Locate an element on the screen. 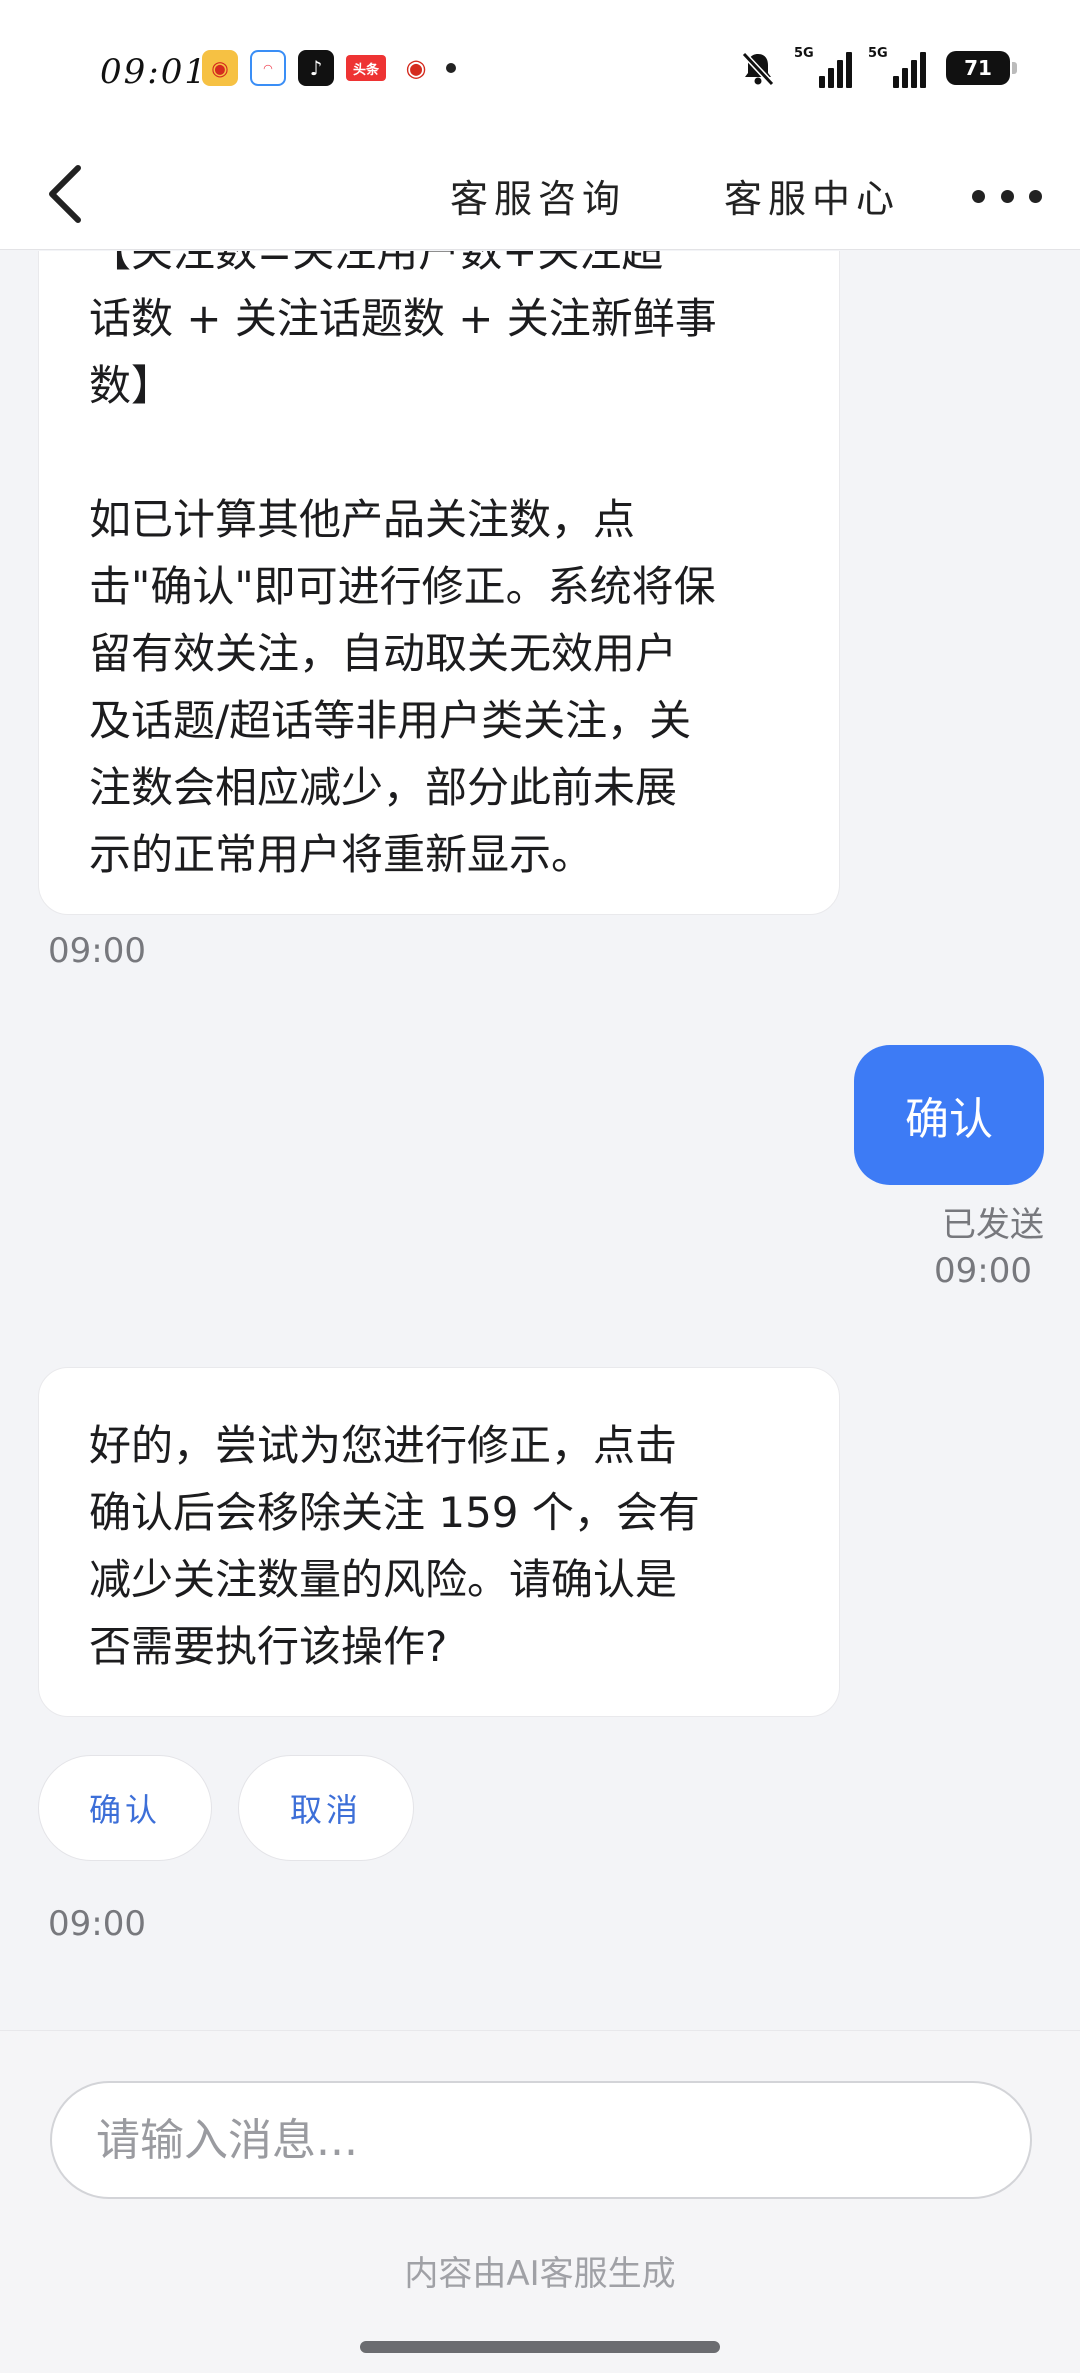  system-icons: 5G 5G 71 is located at coordinates (877, 67).